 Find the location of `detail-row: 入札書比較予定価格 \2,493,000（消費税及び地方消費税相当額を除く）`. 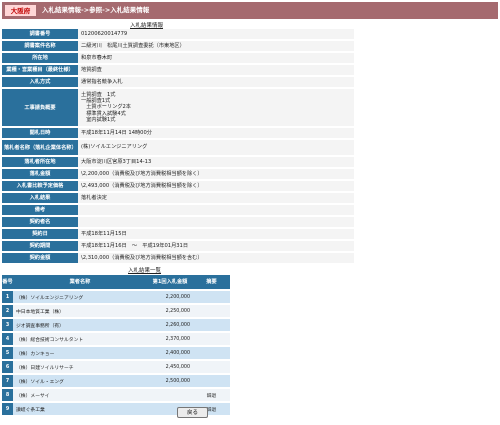

detail-row: 入札書比較予定価格 \2,493,000（消費税及び地方消費税相当額を除く） is located at coordinates (178, 186).